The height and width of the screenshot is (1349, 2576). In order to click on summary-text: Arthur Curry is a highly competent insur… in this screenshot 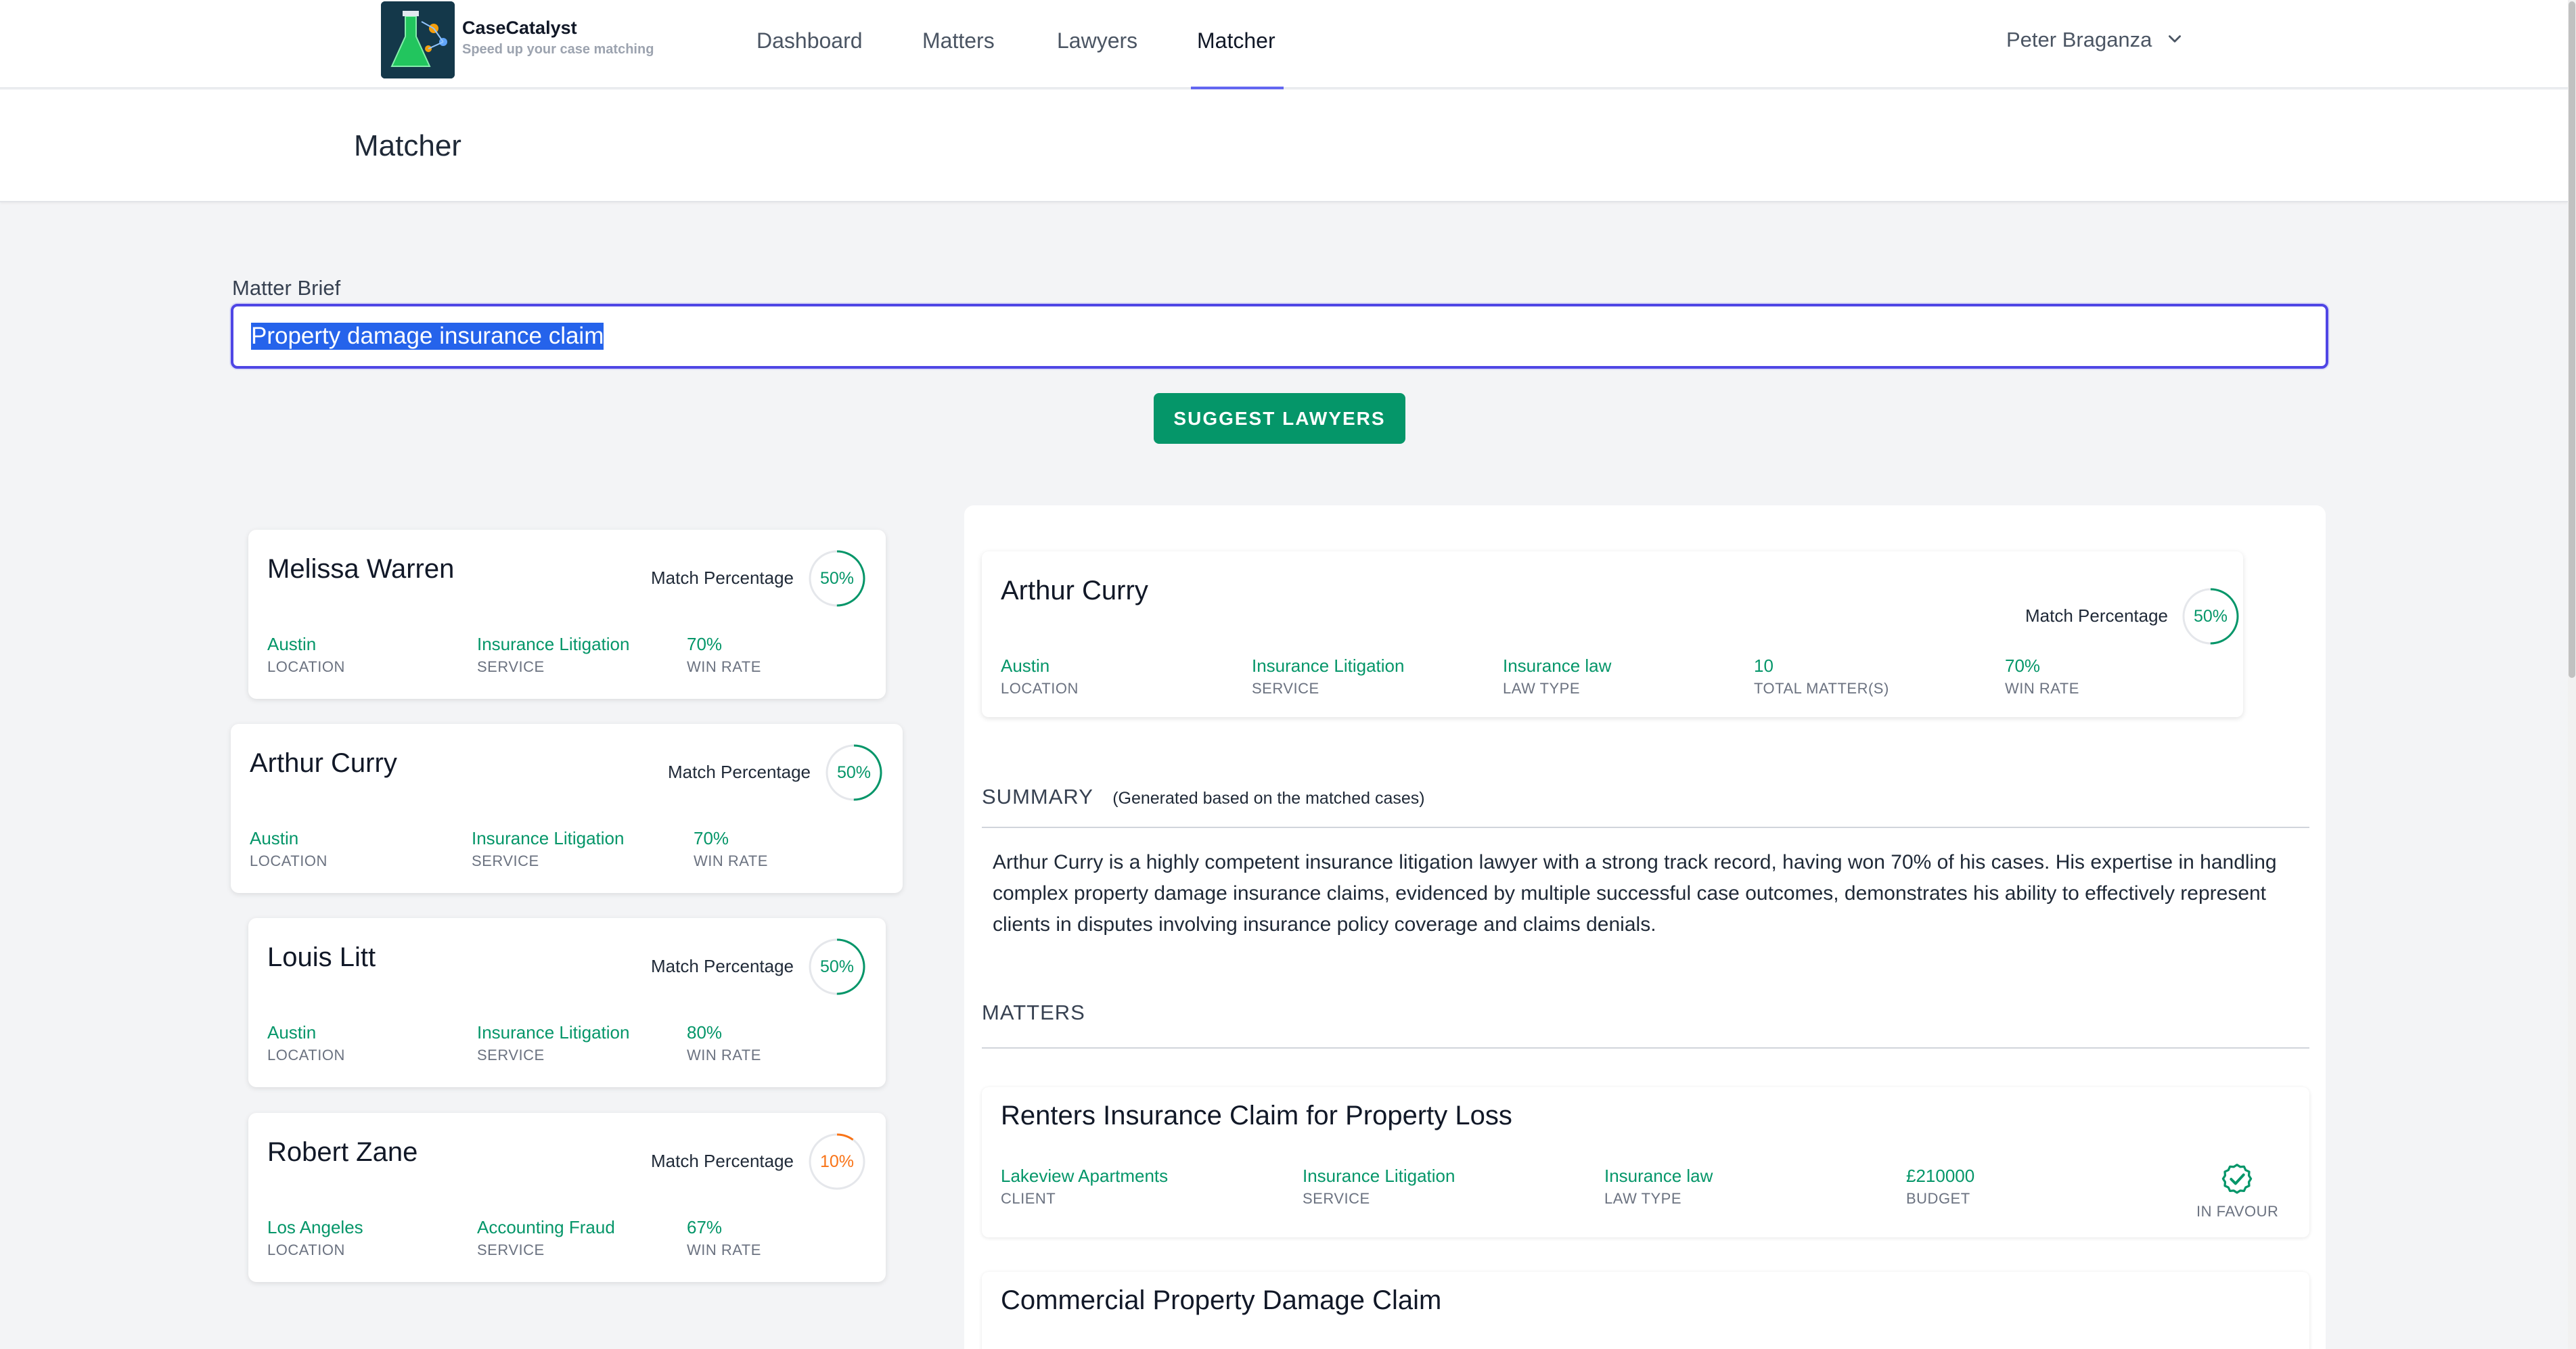, I will do `click(1635, 894)`.